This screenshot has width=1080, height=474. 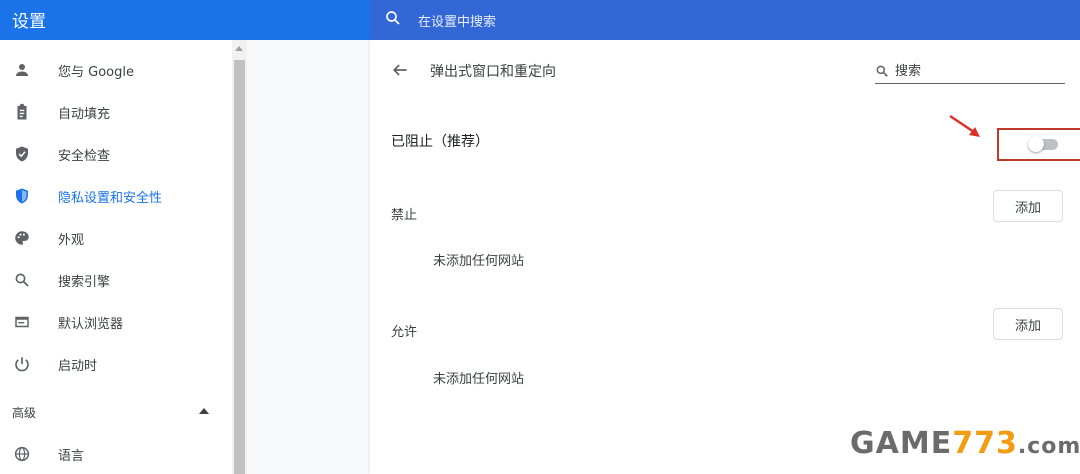 What do you see at coordinates (116, 154) in the screenshot?
I see `sidebar-item-safety-check: 安全检查` at bounding box center [116, 154].